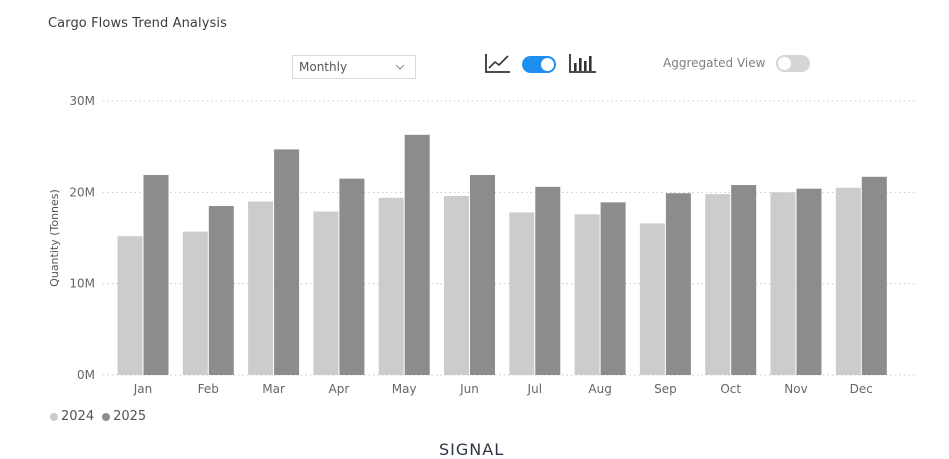 The height and width of the screenshot is (459, 949). What do you see at coordinates (472, 449) in the screenshot?
I see `brand-logo: SIGNAL` at bounding box center [472, 449].